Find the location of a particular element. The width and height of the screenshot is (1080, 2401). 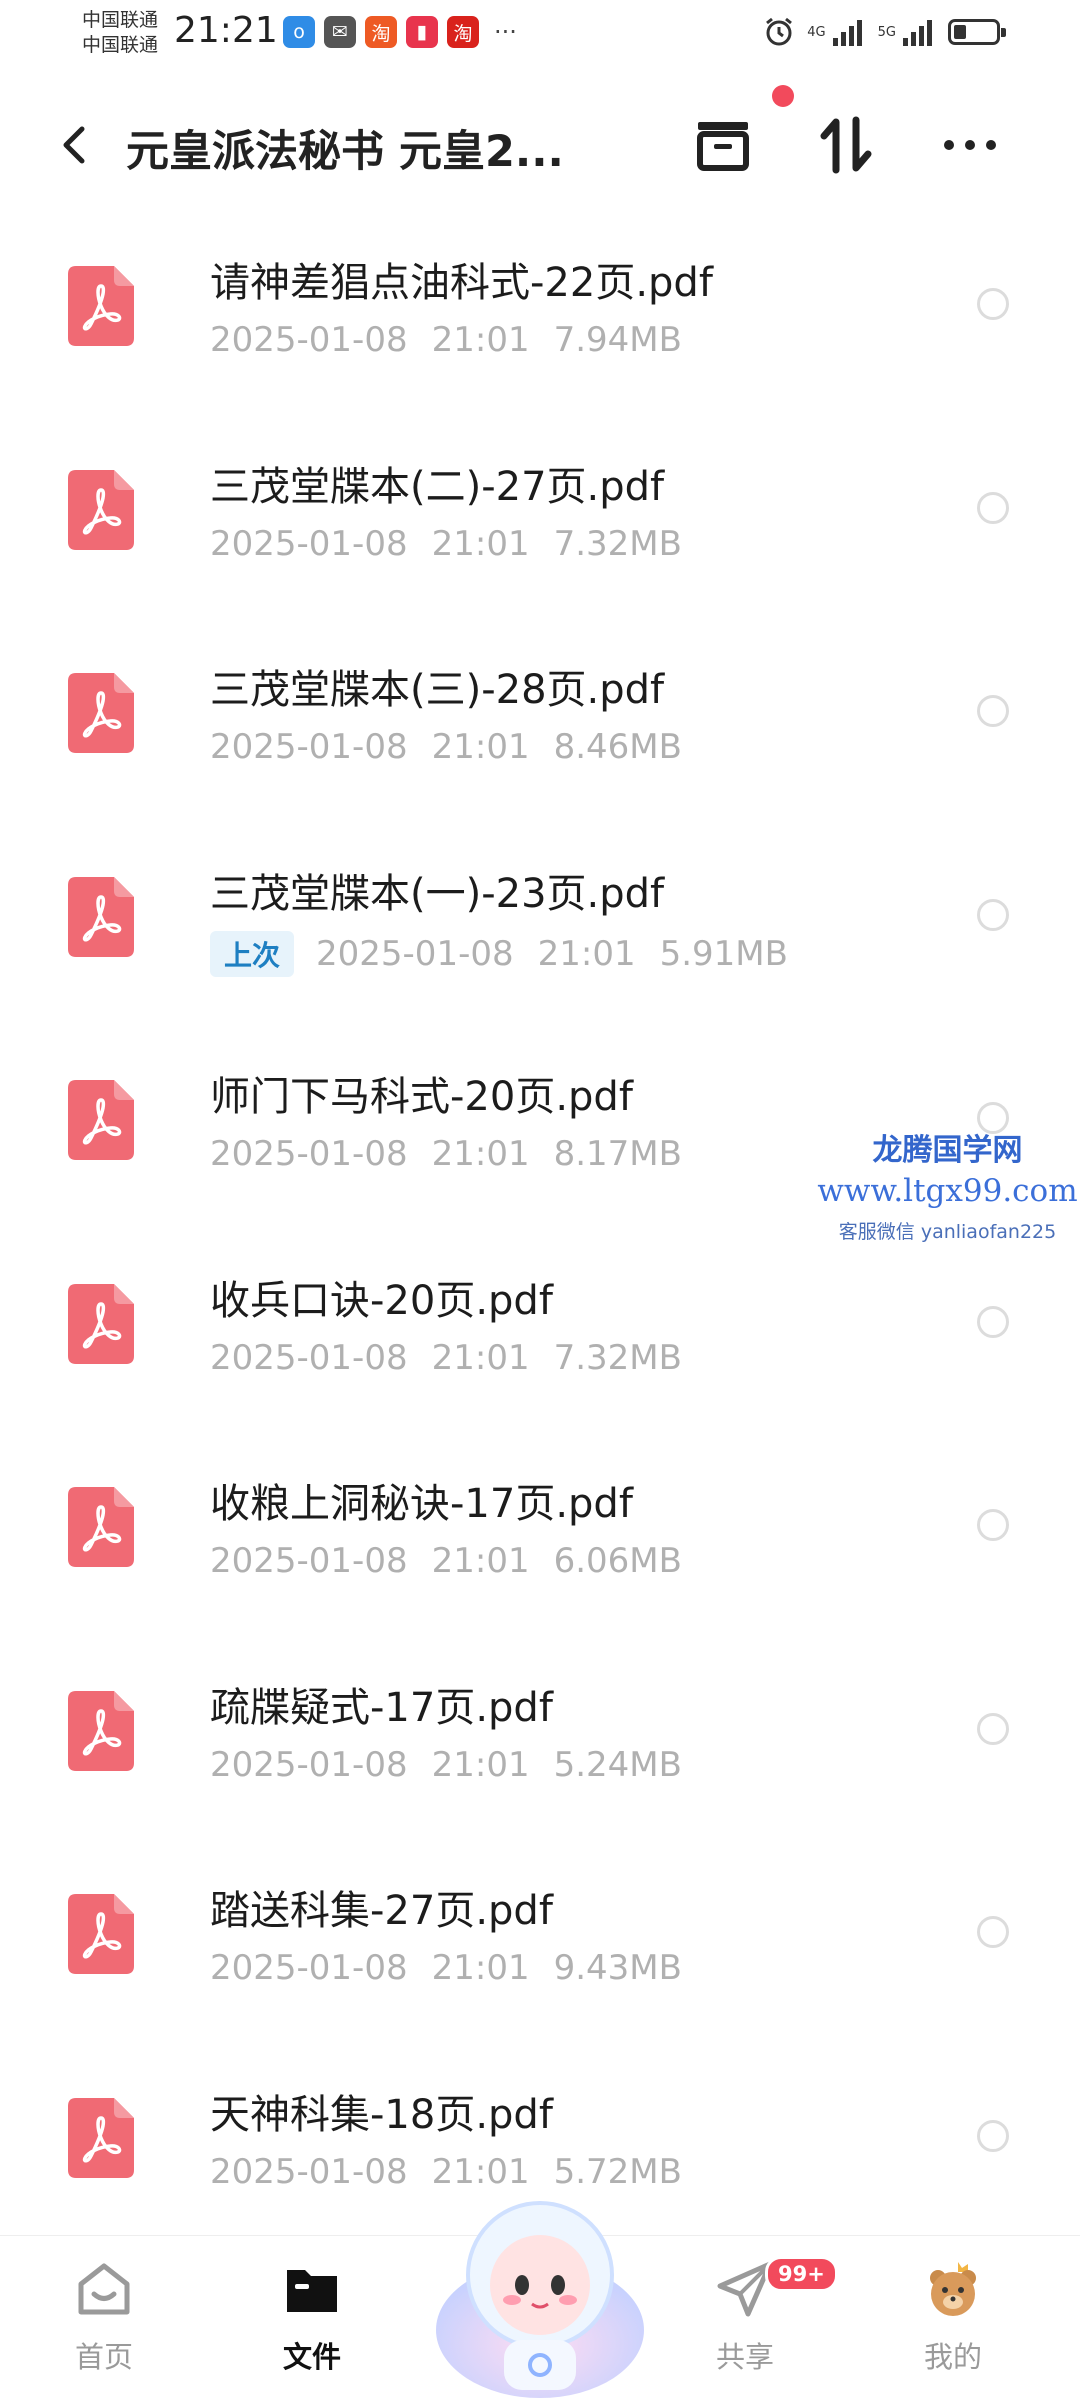

share-count-badge: 99+ is located at coordinates (801, 2274).